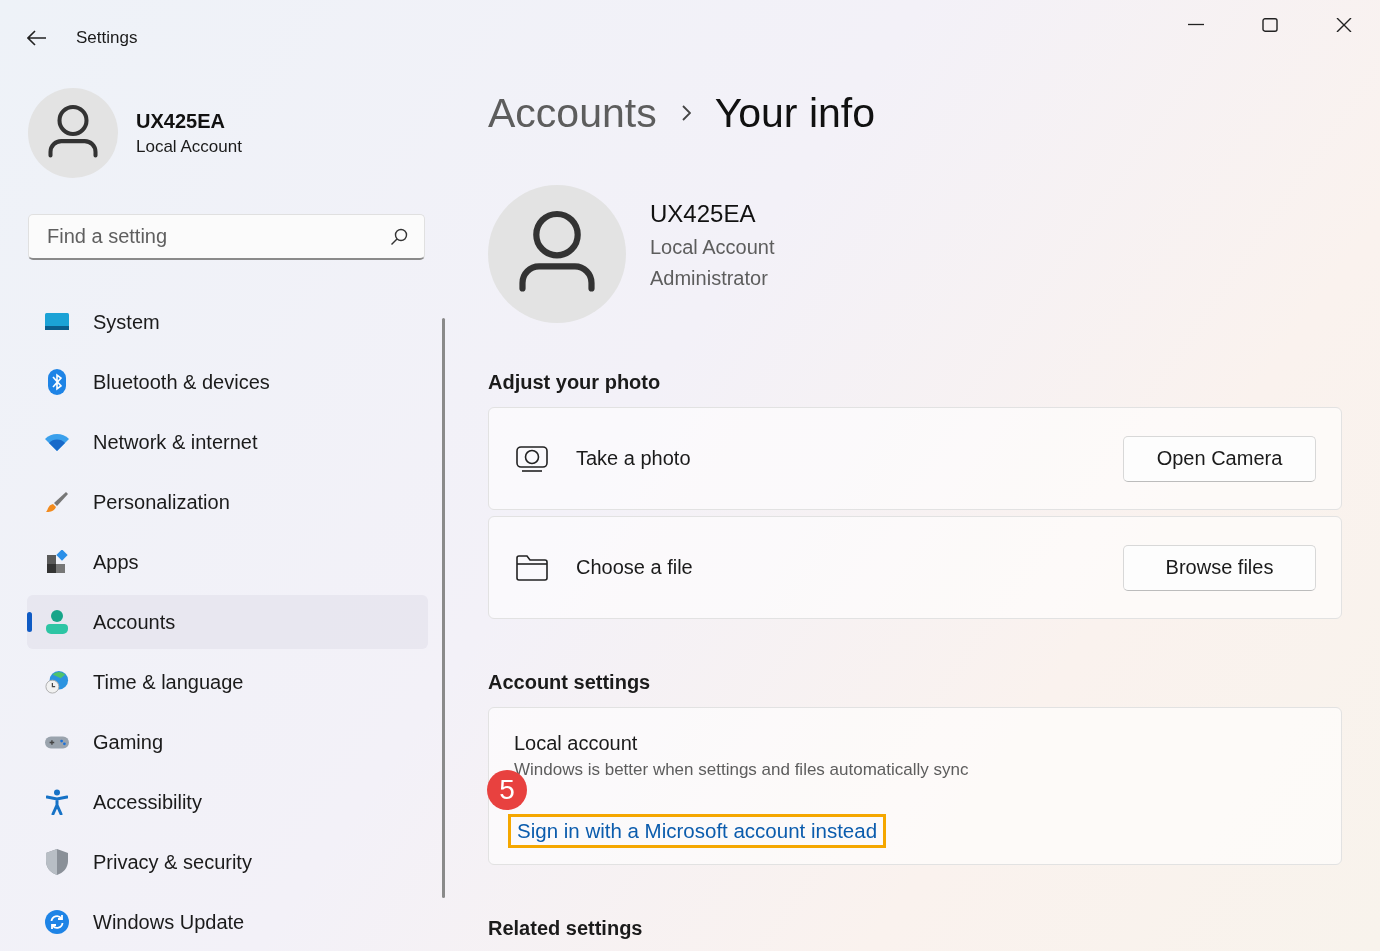 The image size is (1380, 951). What do you see at coordinates (794, 113) in the screenshot?
I see `page-title: Your info` at bounding box center [794, 113].